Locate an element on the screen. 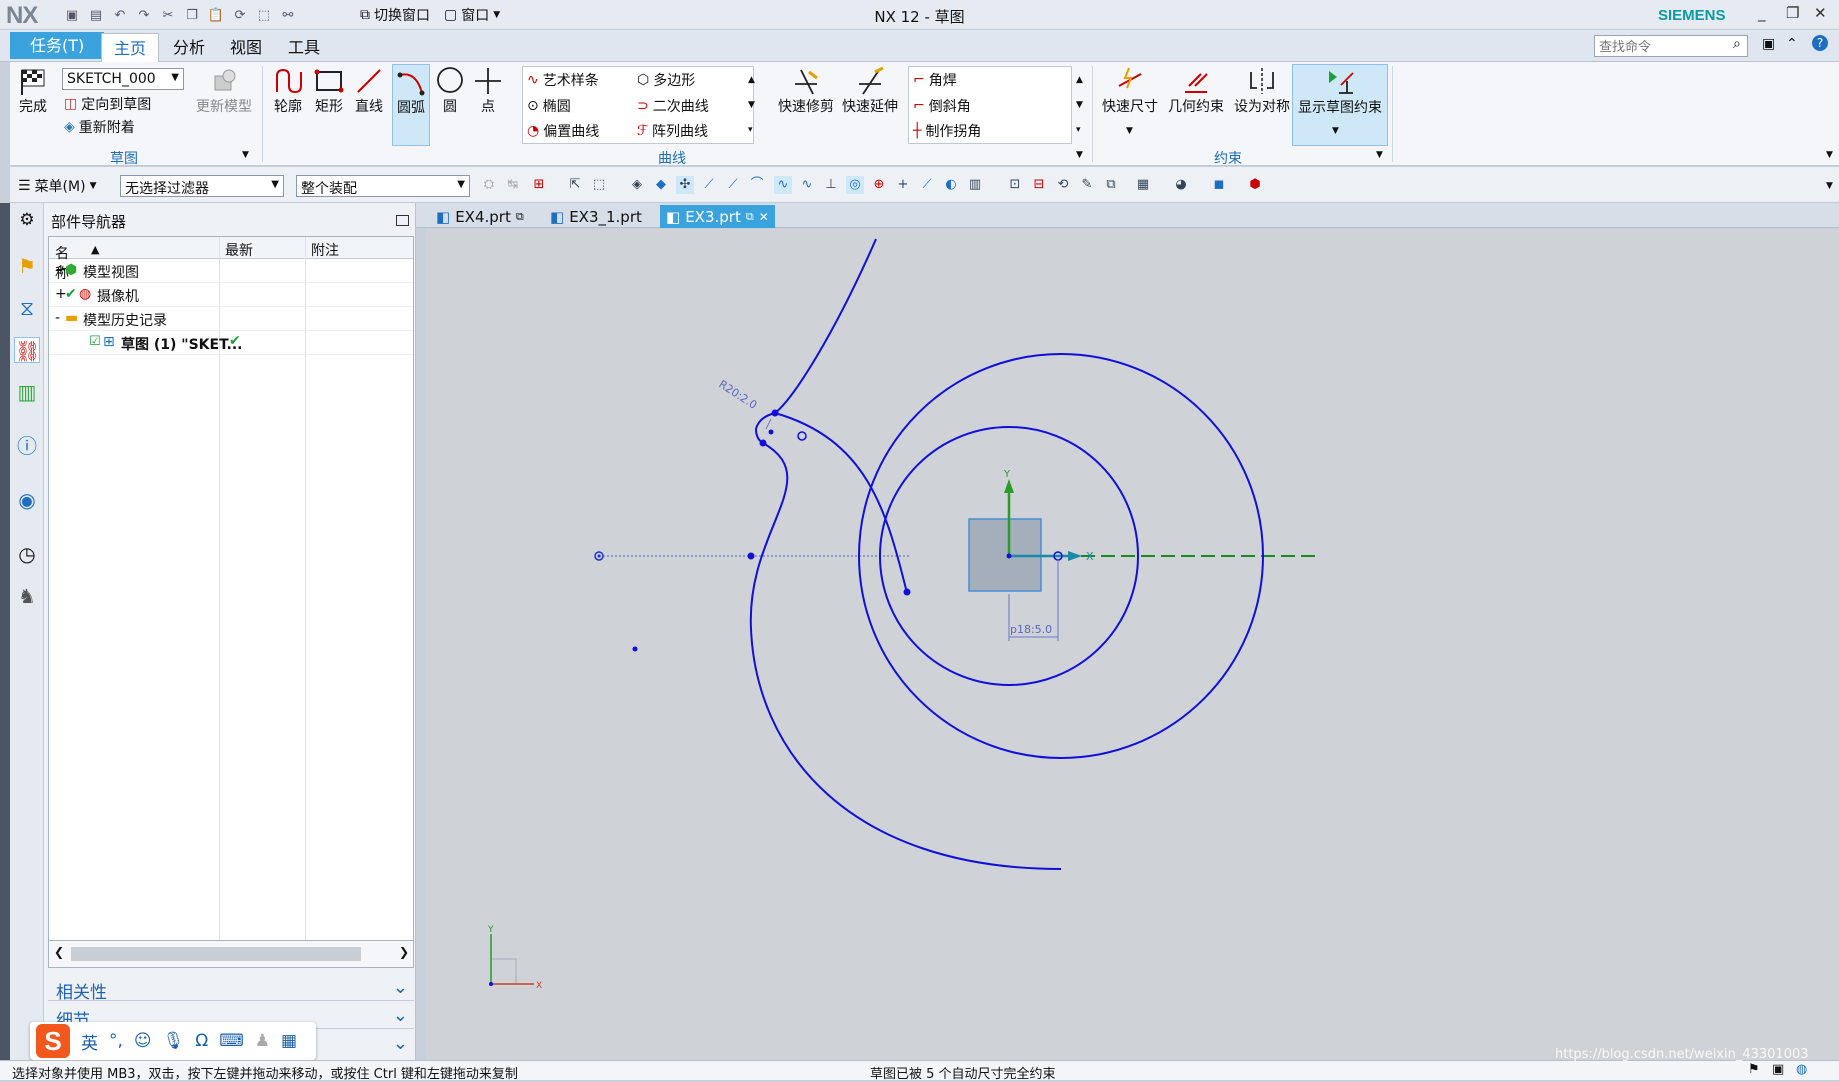 The height and width of the screenshot is (1082, 1839). collapse-ribbon-icon: ⌃ is located at coordinates (1792, 44).